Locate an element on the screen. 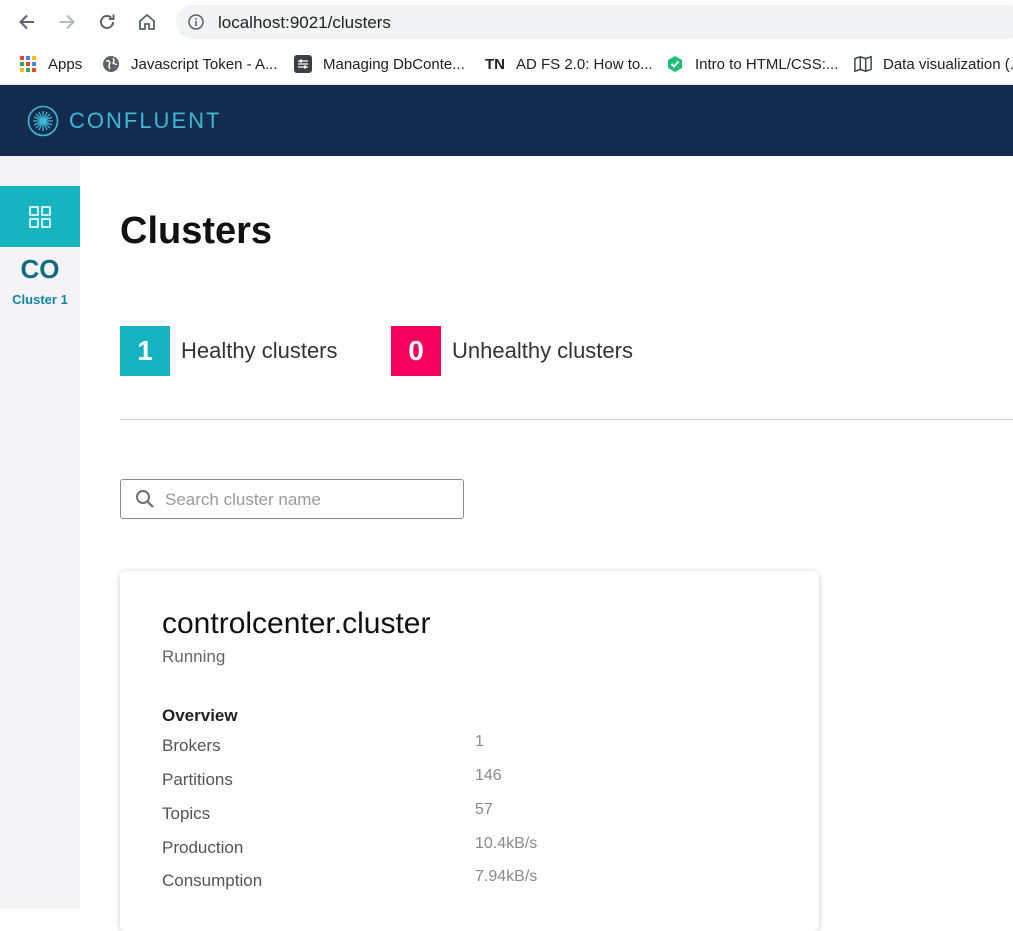  metric-label: Partitions is located at coordinates (197, 779).